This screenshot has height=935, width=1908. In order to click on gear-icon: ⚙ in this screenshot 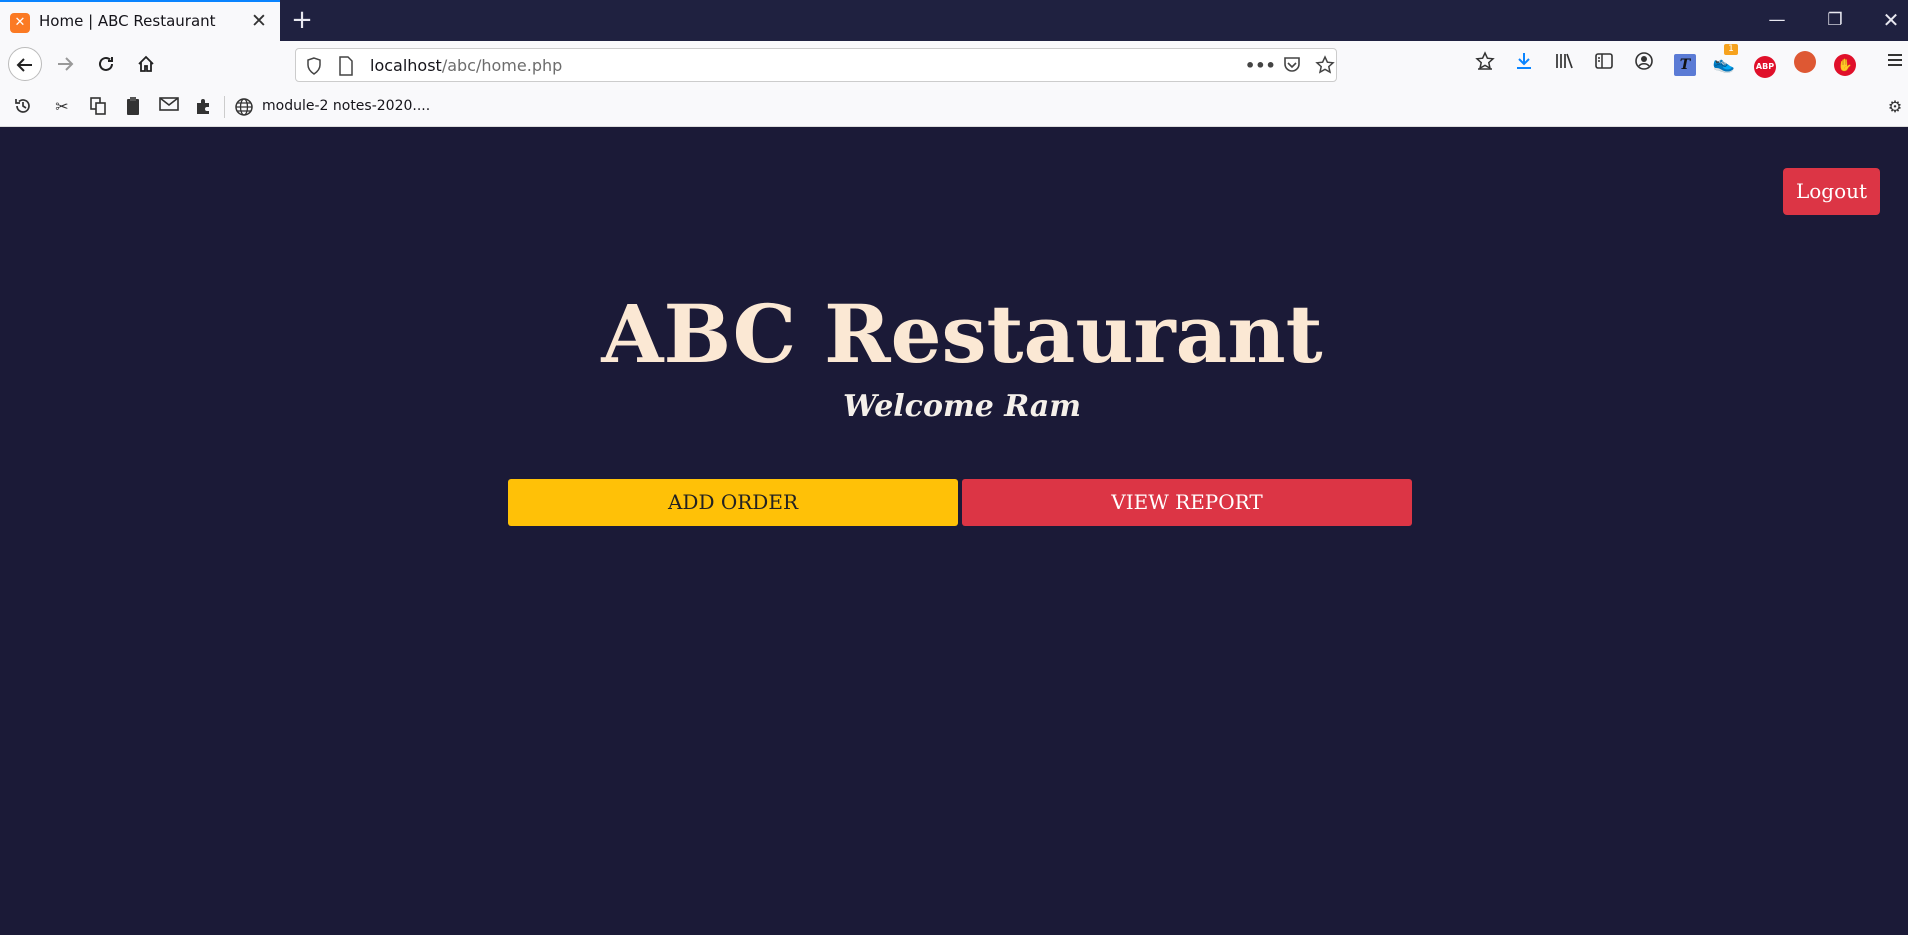, I will do `click(1895, 107)`.